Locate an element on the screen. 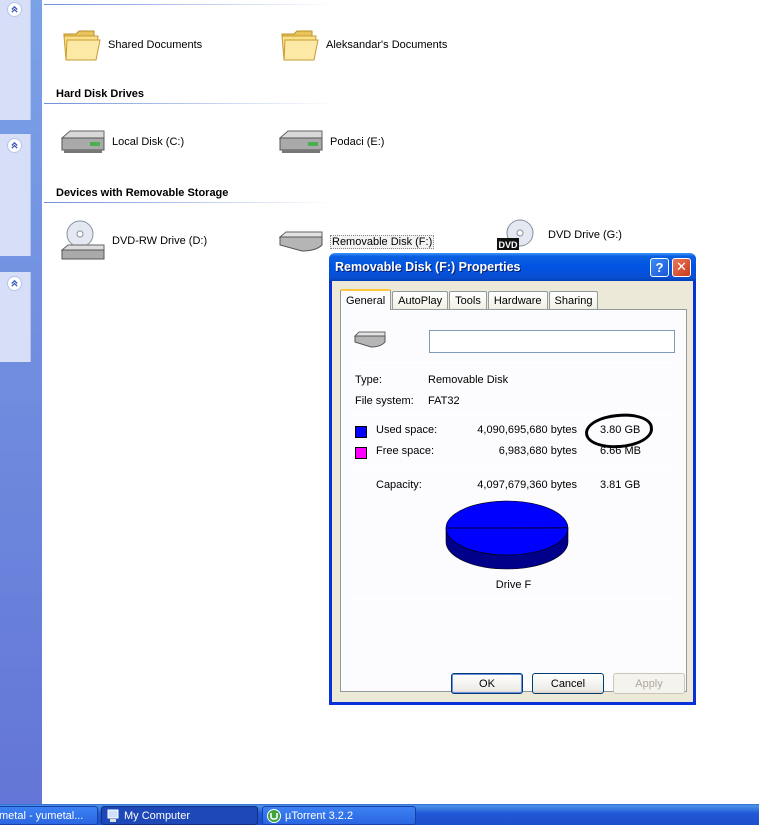 This screenshot has width=759, height=825. taskbar-item-my-computer: My Computer is located at coordinates (179, 815).